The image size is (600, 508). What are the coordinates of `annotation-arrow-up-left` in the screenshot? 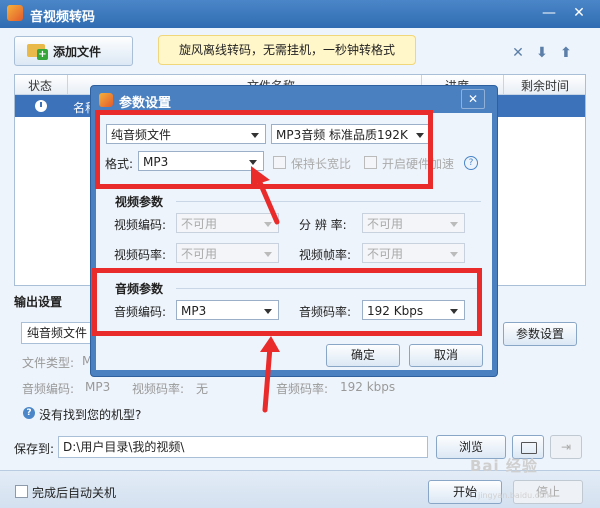 It's located at (265, 195).